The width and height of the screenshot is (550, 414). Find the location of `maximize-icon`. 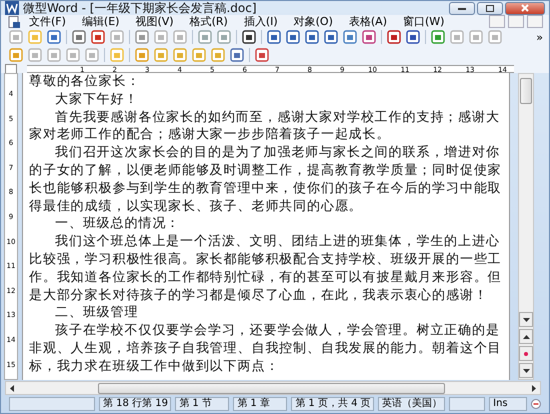

maximize-icon is located at coordinates (490, 8).